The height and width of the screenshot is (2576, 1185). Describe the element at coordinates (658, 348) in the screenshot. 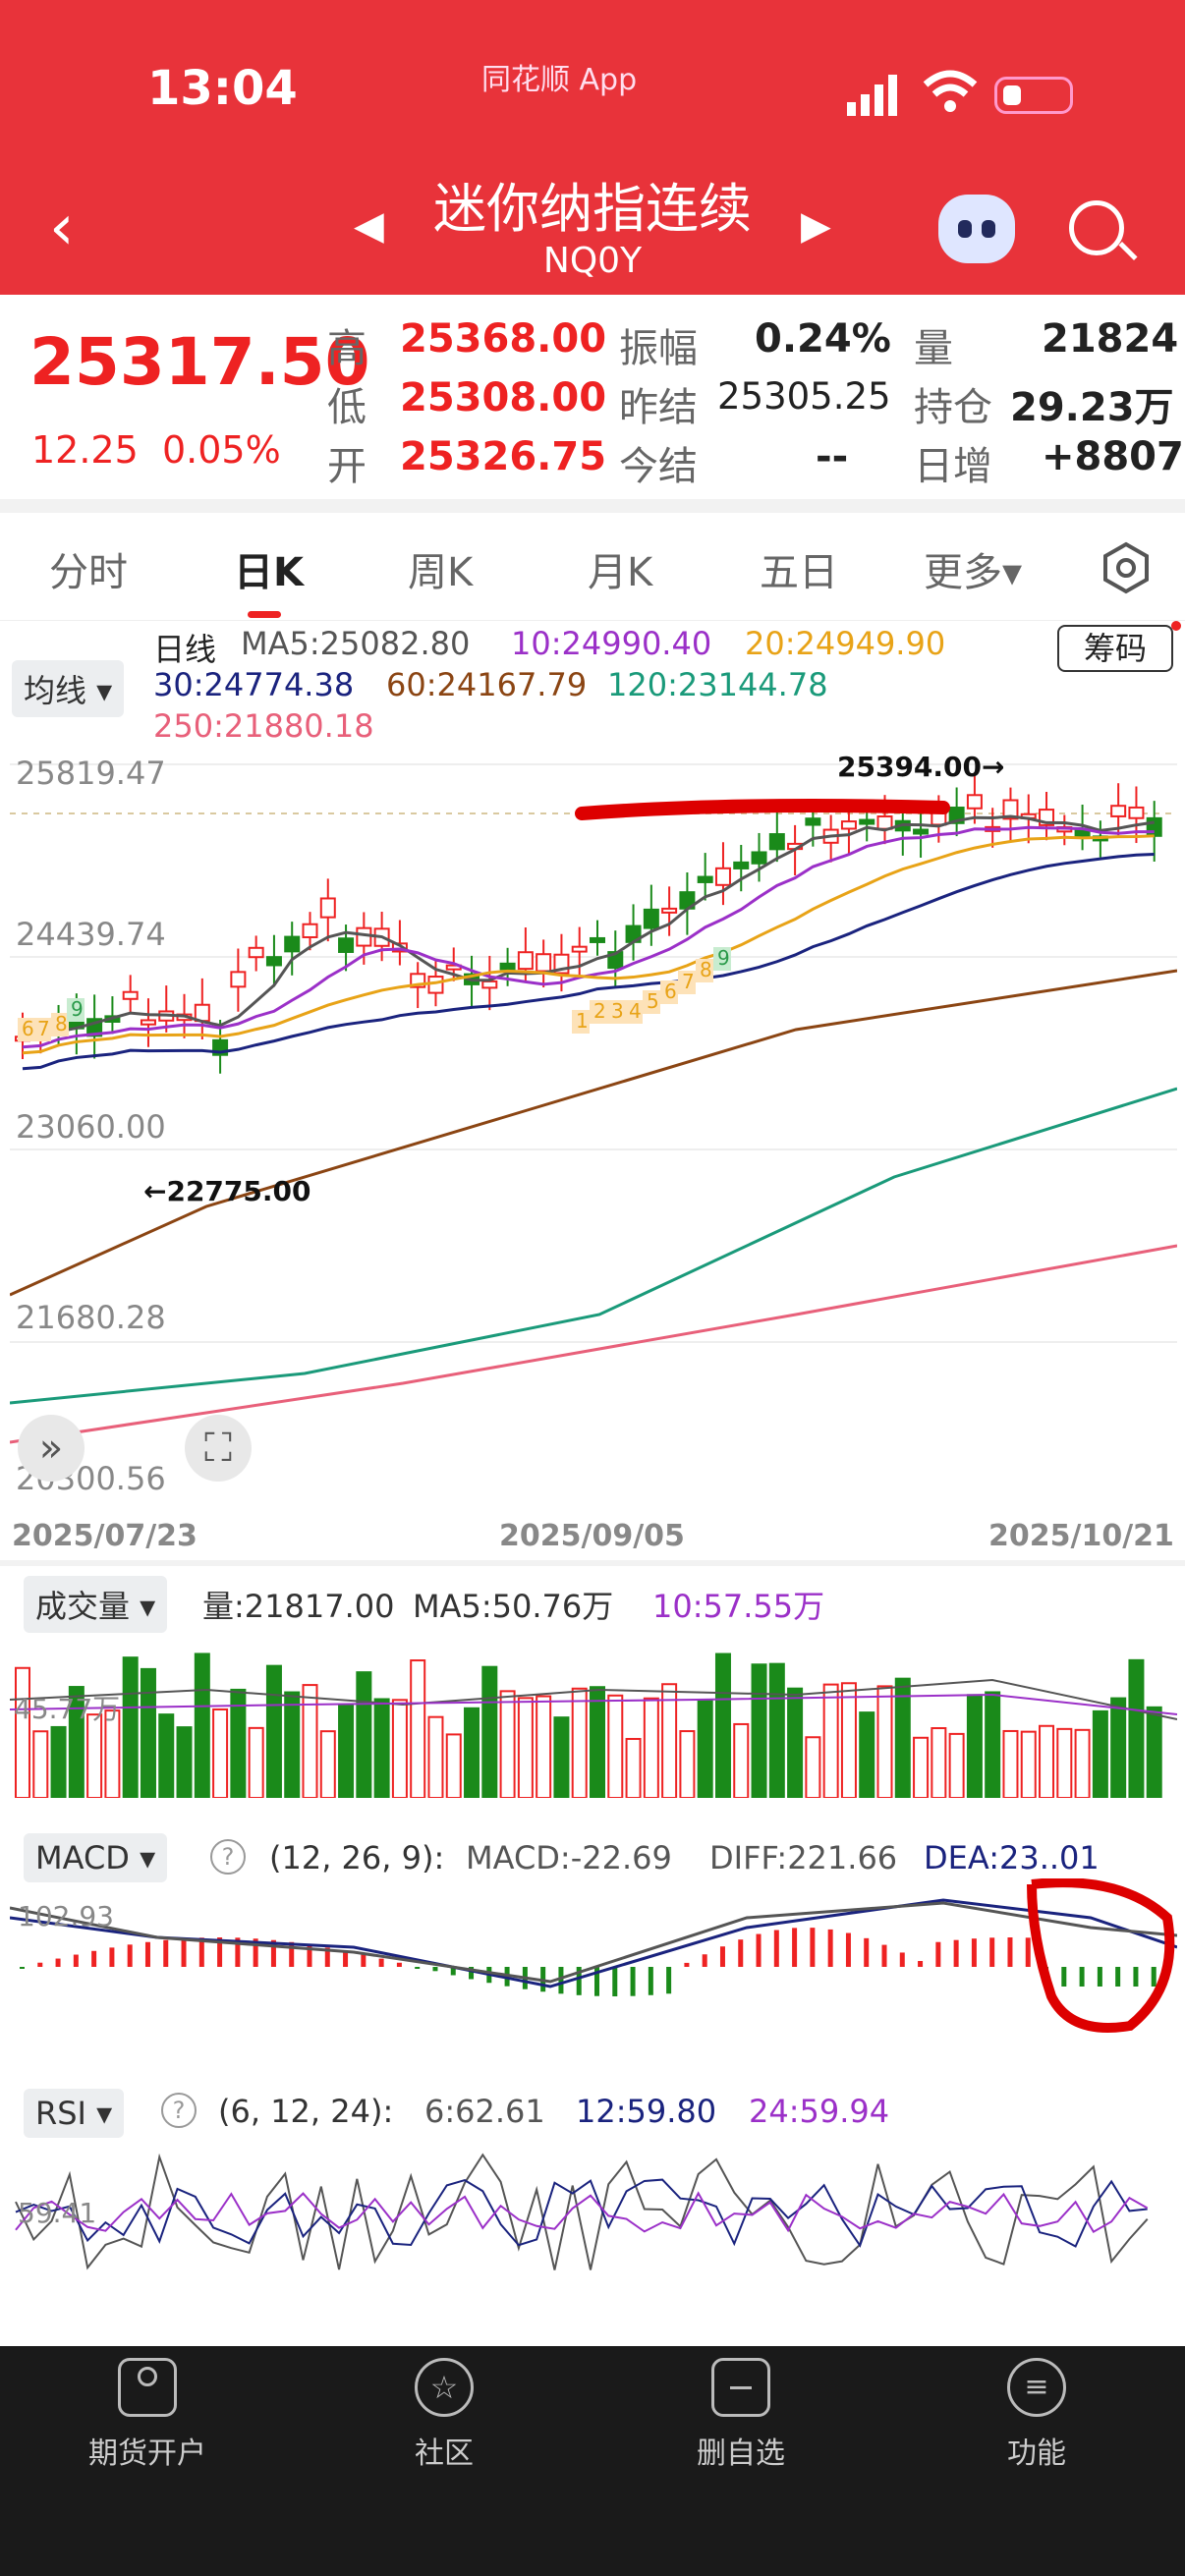

I see `amplitude-label: 振幅` at that location.